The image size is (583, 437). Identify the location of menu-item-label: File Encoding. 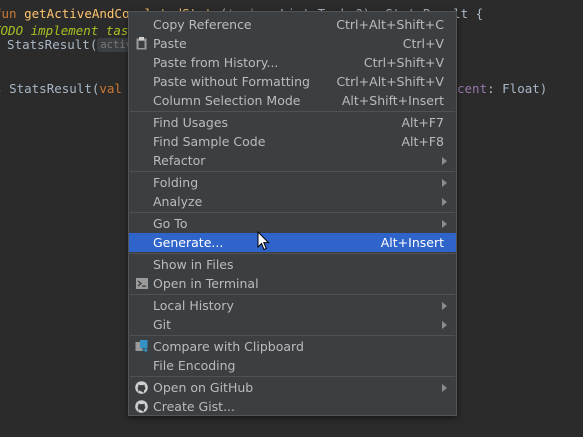
(194, 365).